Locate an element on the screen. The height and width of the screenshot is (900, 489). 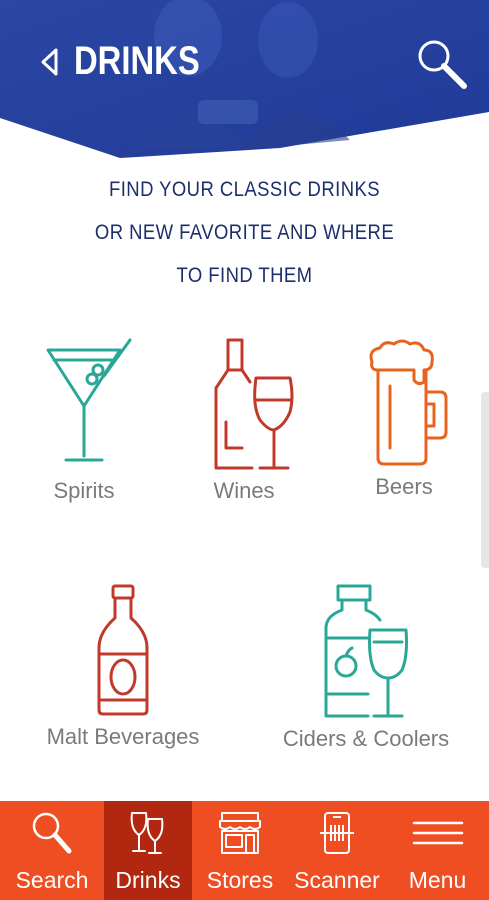
hamburger-menu-icon is located at coordinates (437, 833).